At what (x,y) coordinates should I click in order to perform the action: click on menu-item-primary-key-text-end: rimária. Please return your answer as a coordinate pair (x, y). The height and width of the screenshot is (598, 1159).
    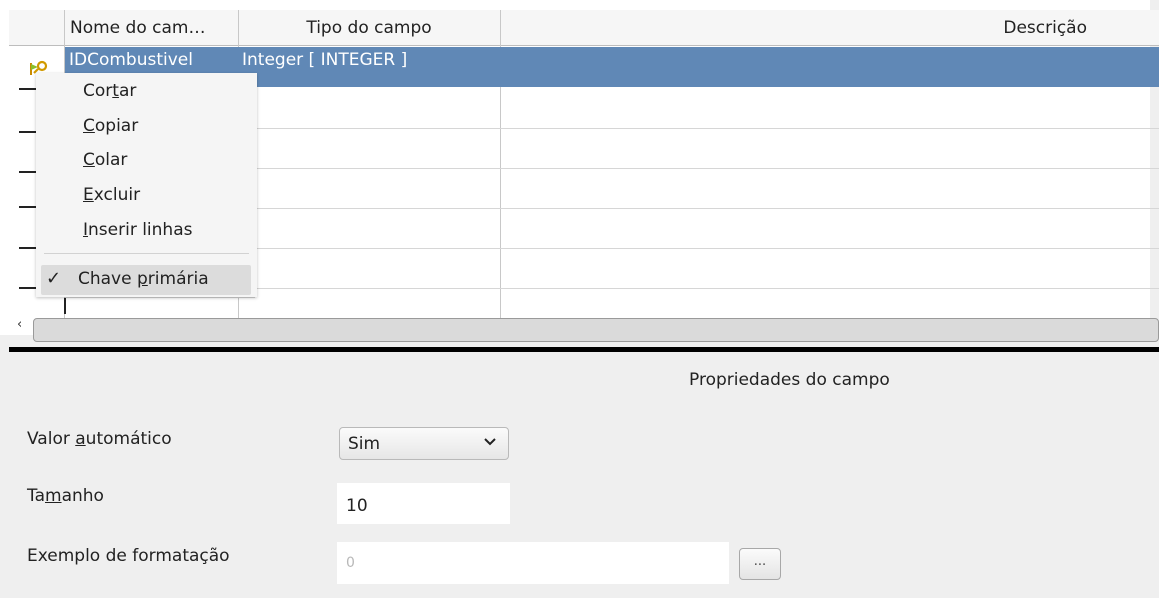
    Looking at the image, I should click on (178, 279).